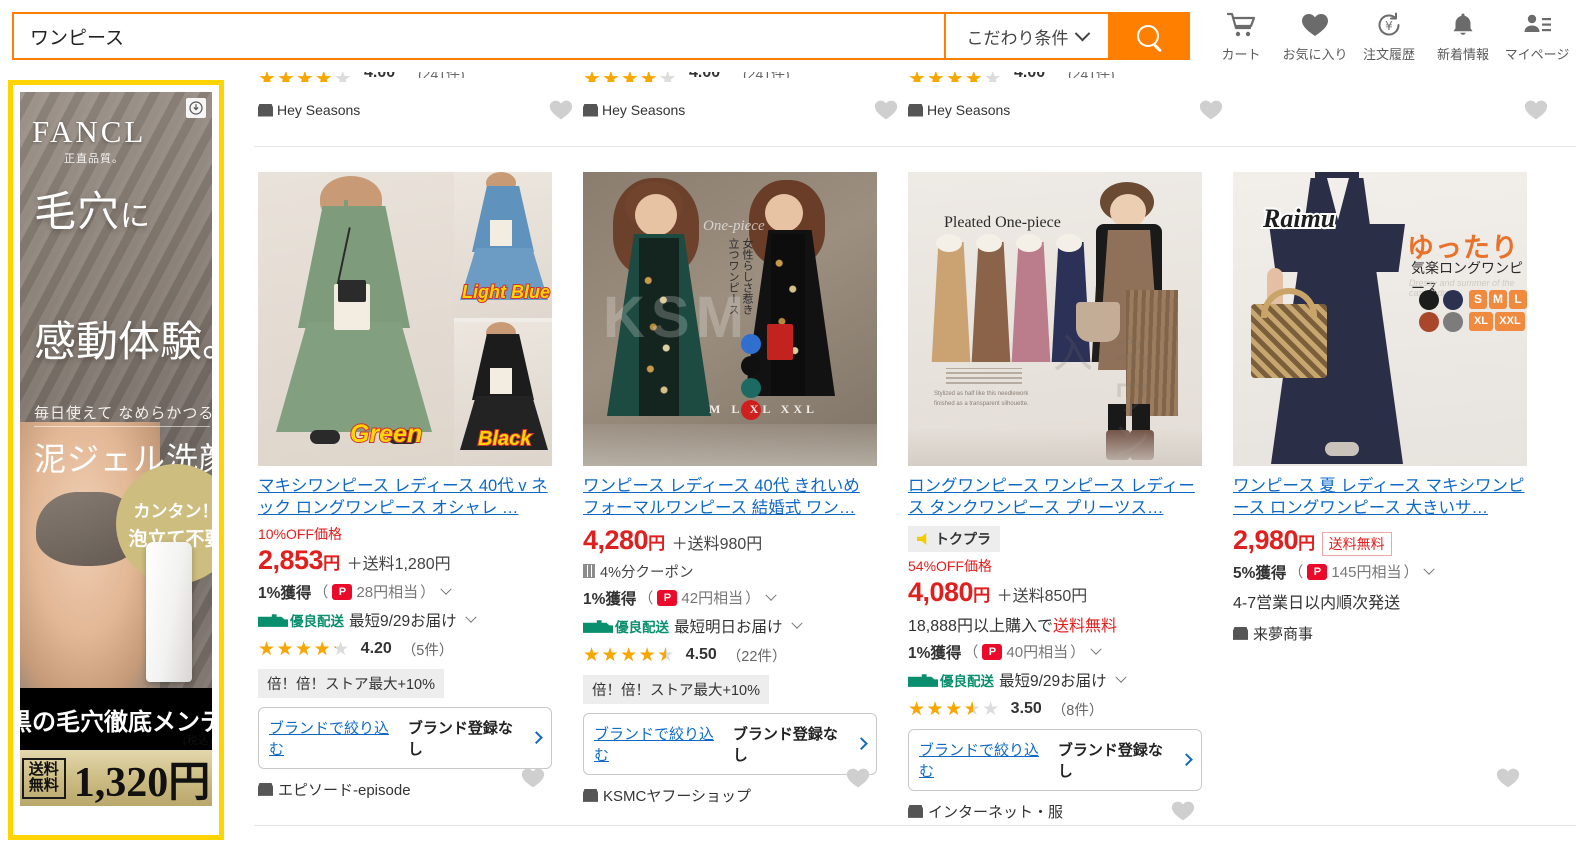  I want to click on brand-value-2: ブランド登録なし, so click(785, 744).